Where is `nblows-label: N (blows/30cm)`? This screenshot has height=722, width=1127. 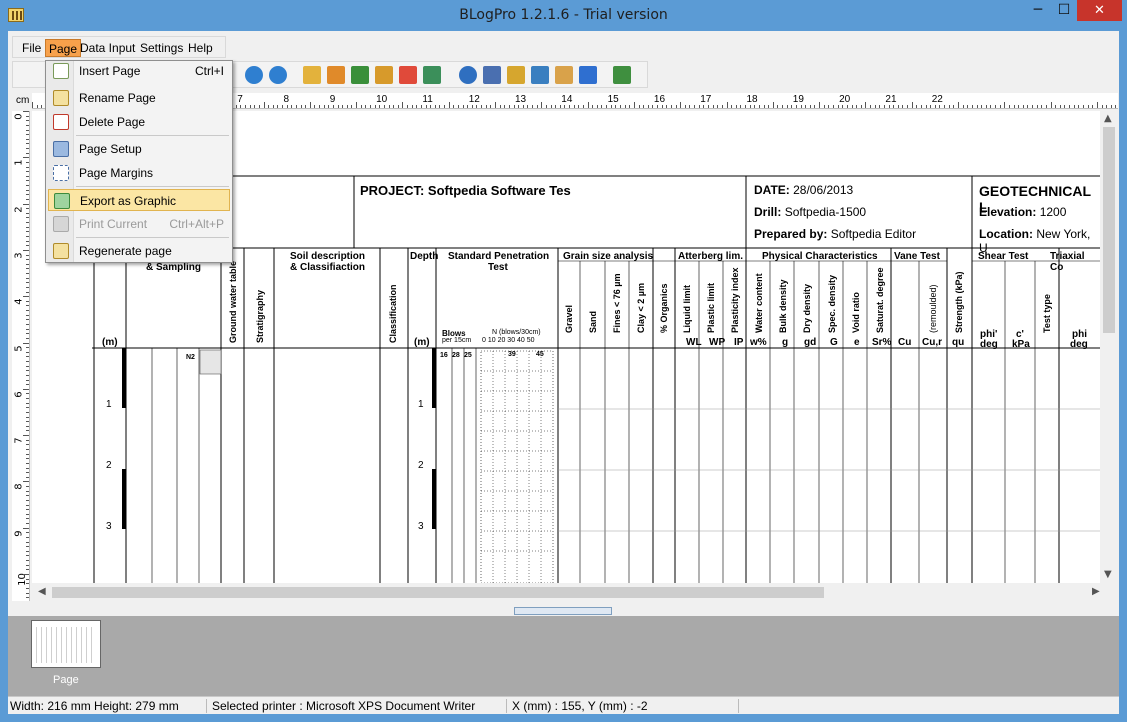
nblows-label: N (blows/30cm) is located at coordinates (516, 332).